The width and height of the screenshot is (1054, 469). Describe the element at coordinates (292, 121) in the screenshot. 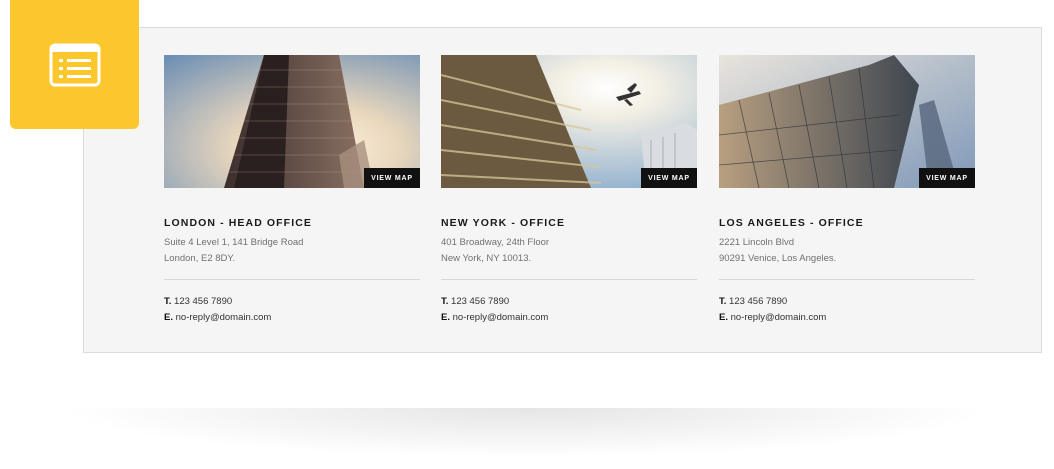

I see `office-photo-london: VIEW MAP` at that location.